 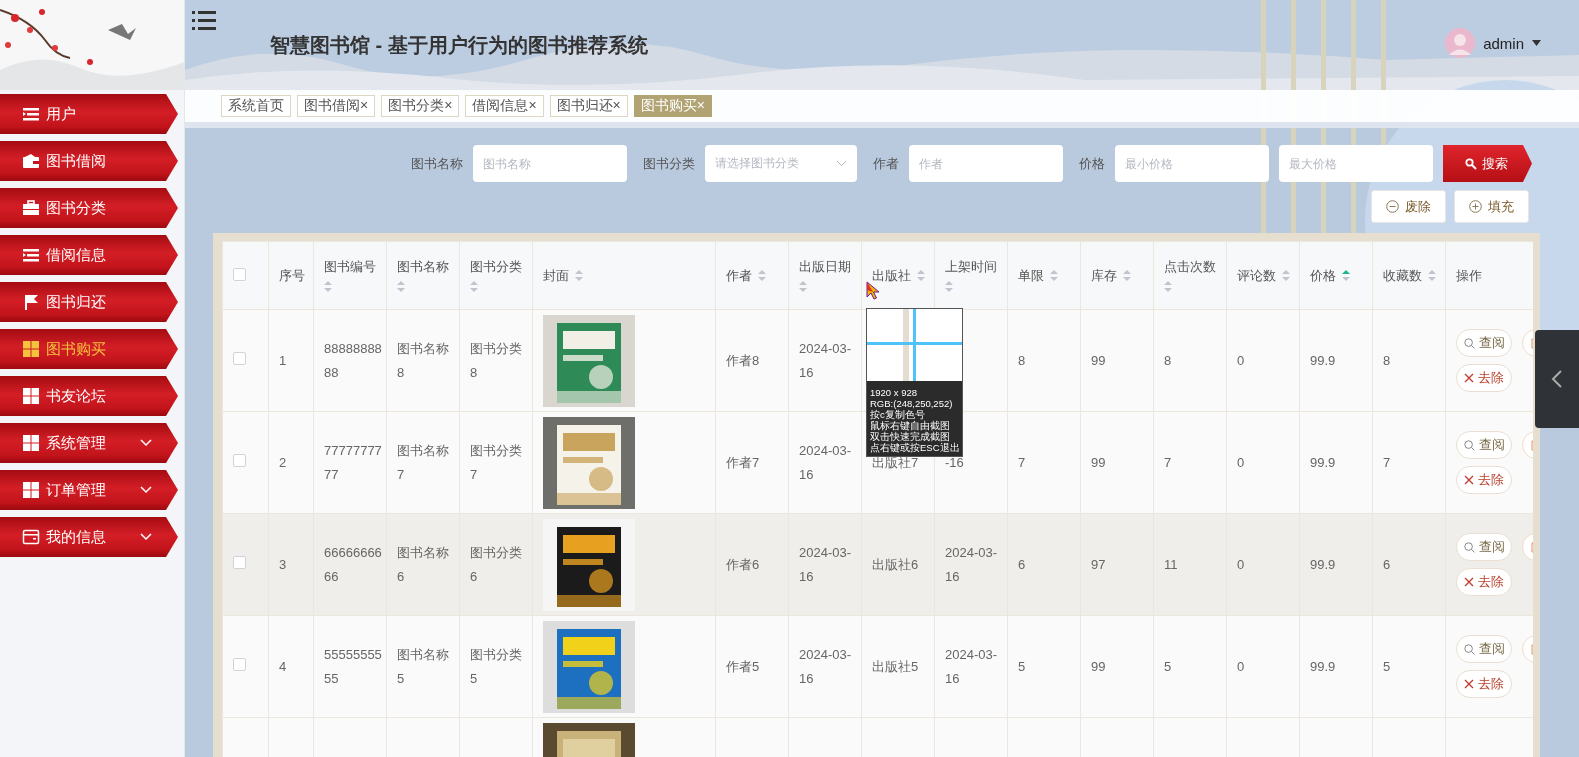 I want to click on sidebar-item: 我的信息, so click(x=89, y=537).